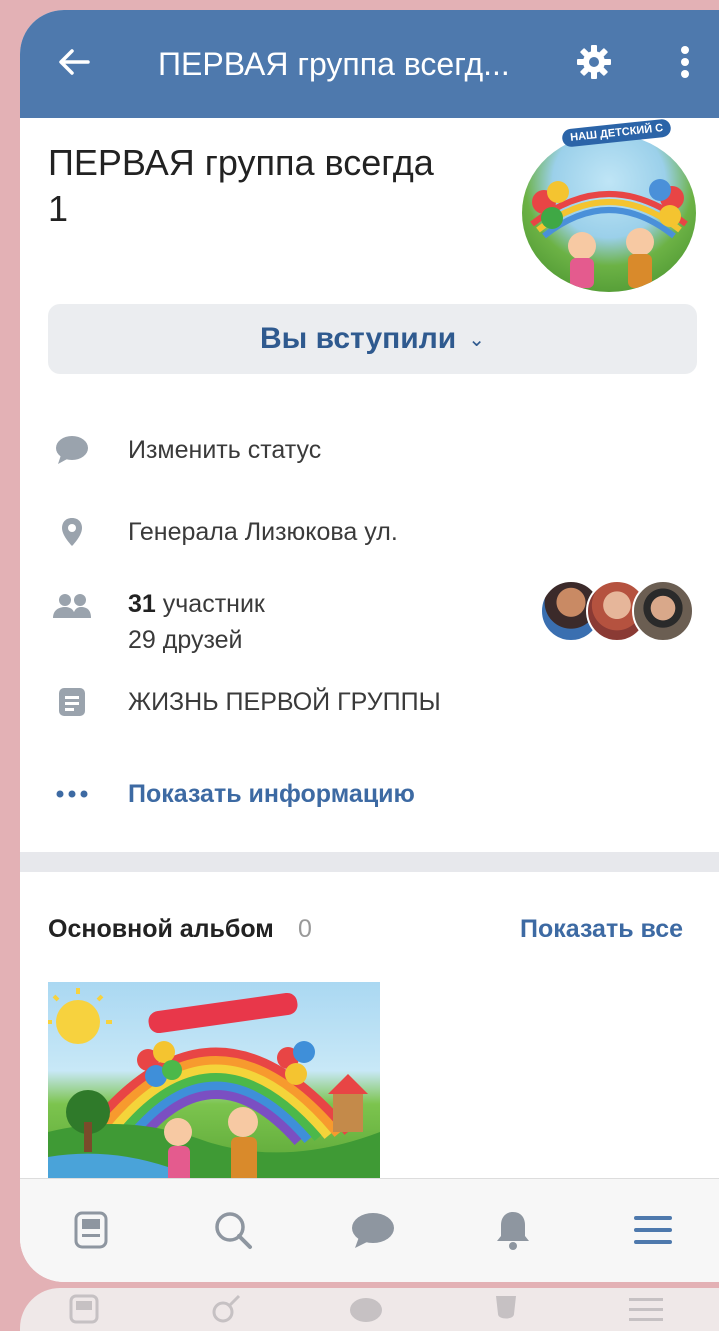 This screenshot has height=1331, width=719. I want to click on address-label: Генерала Лизюкова ул., so click(263, 532).